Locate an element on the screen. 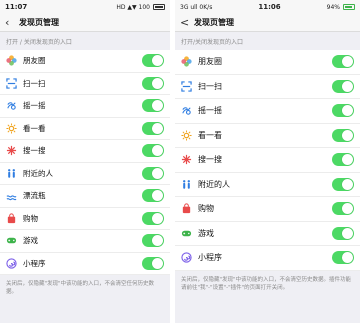  back-button: < is located at coordinates (187, 22).